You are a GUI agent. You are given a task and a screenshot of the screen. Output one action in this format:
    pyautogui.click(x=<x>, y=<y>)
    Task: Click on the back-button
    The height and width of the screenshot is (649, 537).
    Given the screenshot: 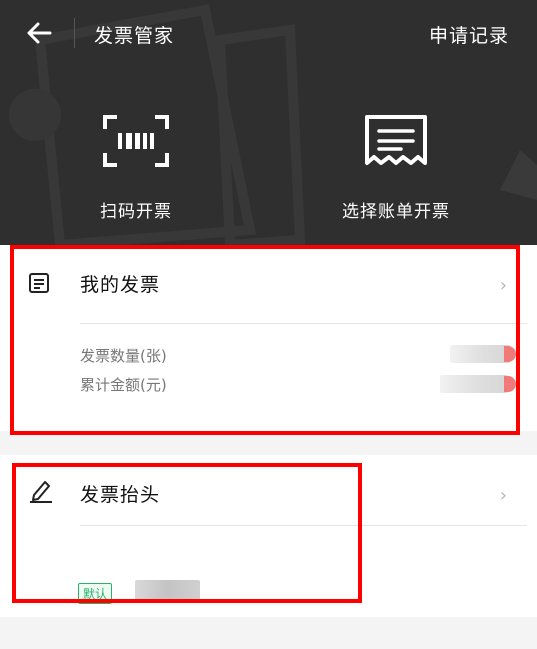 What is the action you would take?
    pyautogui.click(x=40, y=33)
    